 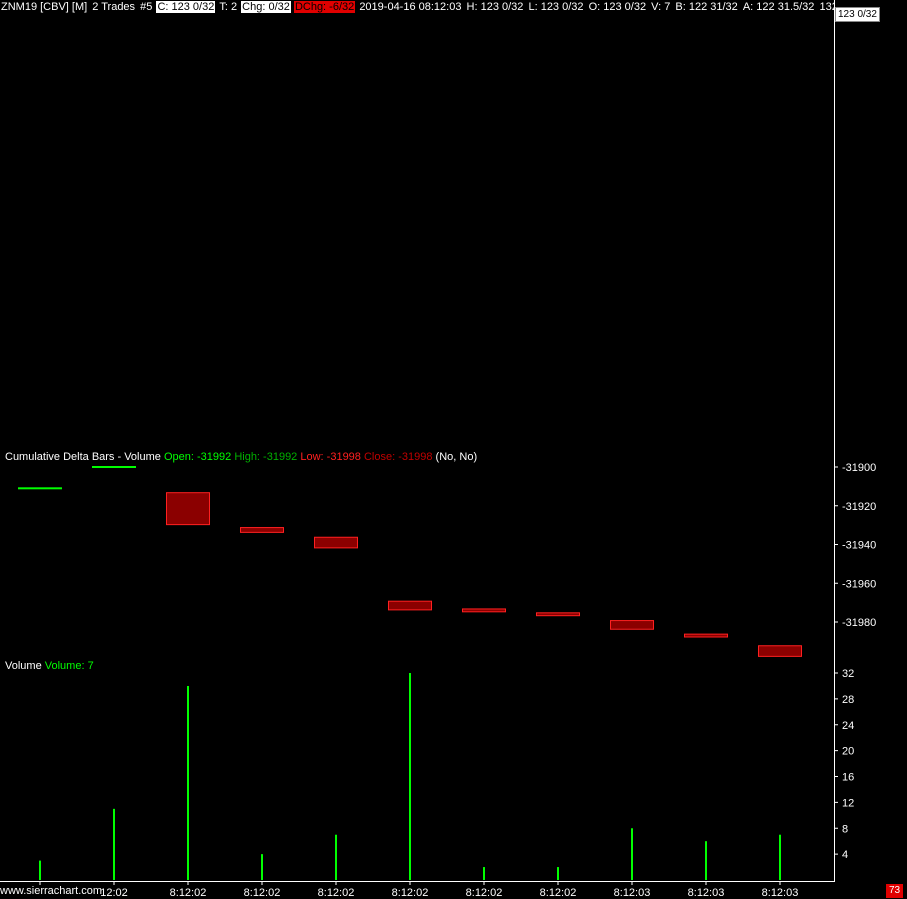 I want to click on watermark: www.sierrachart.com, so click(x=51, y=891).